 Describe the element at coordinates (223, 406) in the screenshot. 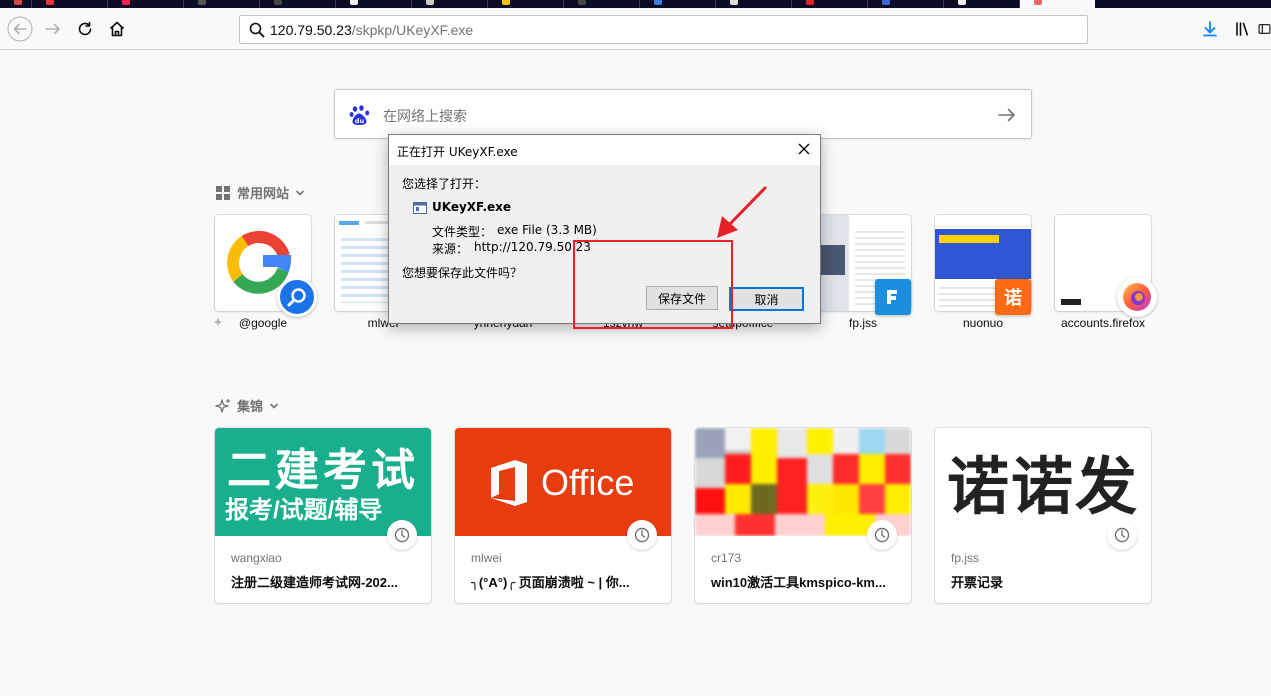

I see `sparkle-icon` at that location.